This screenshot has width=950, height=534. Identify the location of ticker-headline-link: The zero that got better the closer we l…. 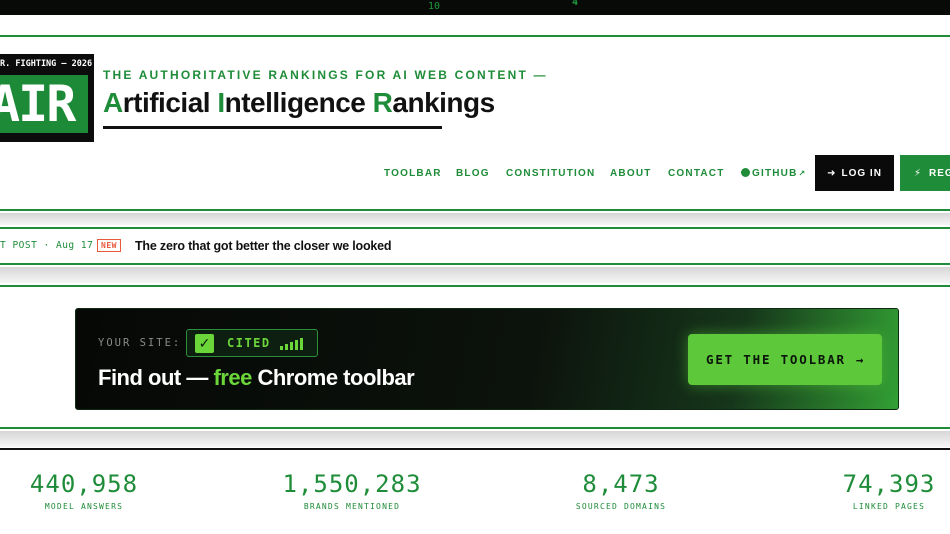
(263, 246).